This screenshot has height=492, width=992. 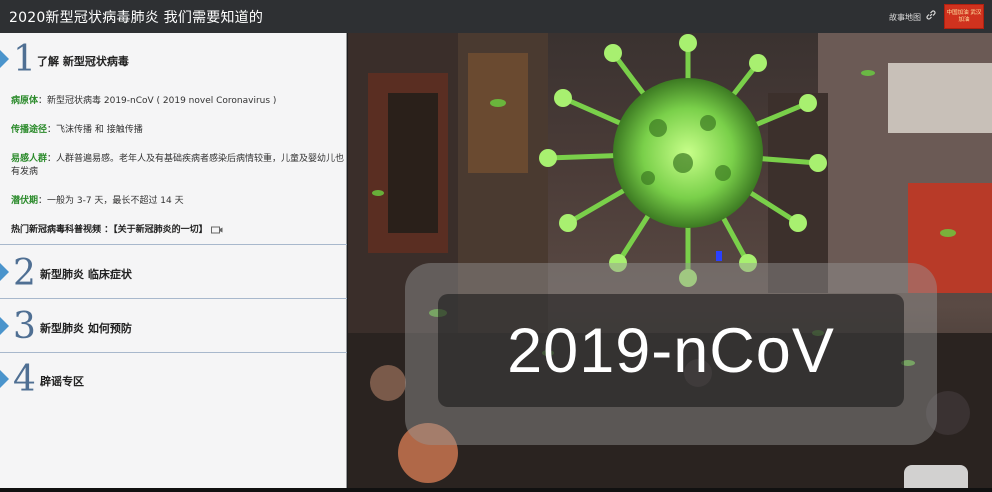 I want to click on story-map-link: 故事地图, so click(x=905, y=17).